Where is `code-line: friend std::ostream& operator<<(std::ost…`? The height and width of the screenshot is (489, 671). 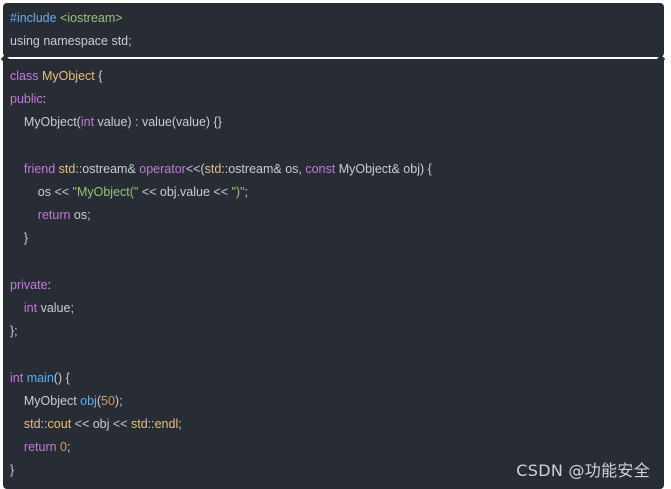
code-line: friend std::ostream& operator<<(std::ost… is located at coordinates (221, 169).